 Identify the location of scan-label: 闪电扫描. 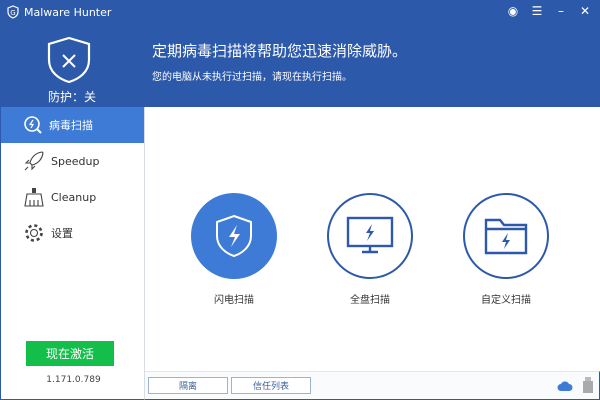
(234, 300).